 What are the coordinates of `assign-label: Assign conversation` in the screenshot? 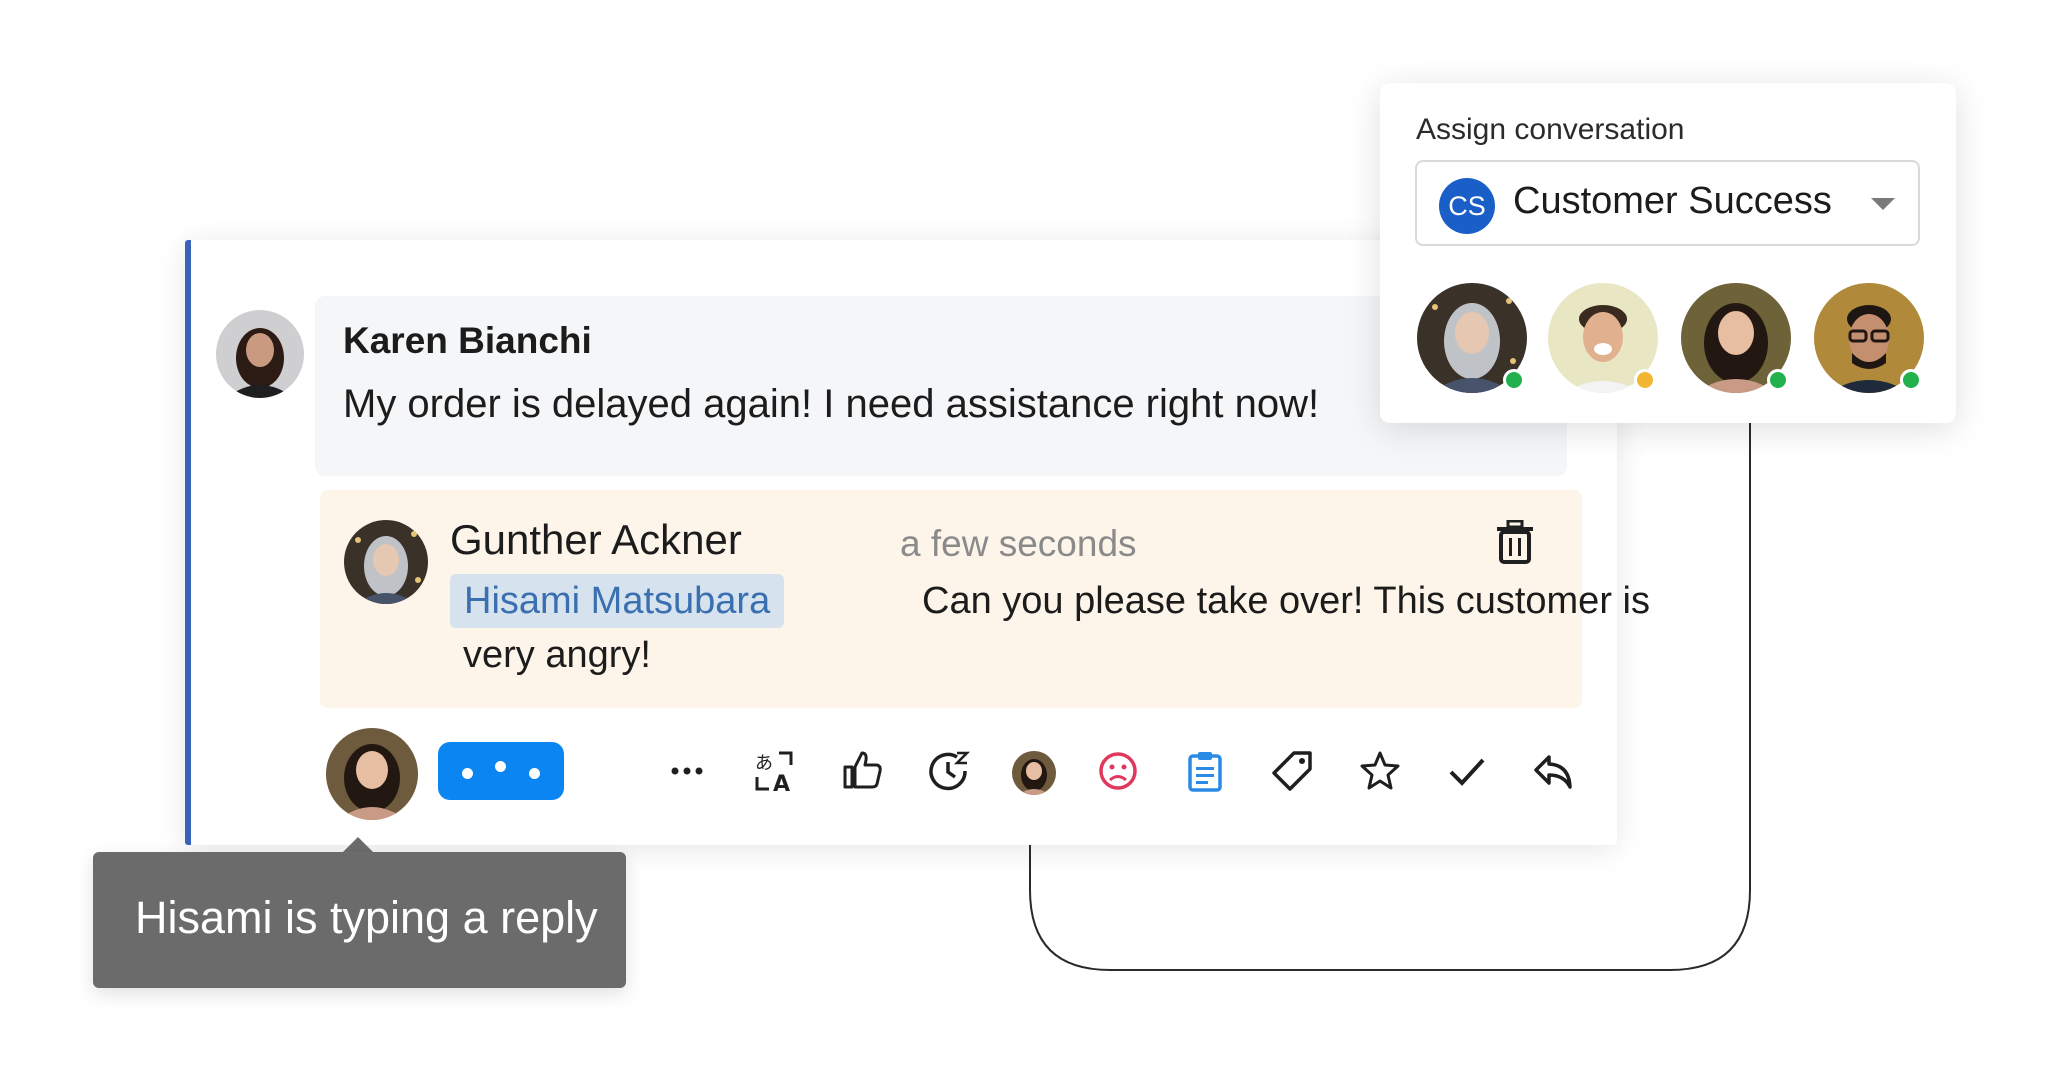 It's located at (1550, 129).